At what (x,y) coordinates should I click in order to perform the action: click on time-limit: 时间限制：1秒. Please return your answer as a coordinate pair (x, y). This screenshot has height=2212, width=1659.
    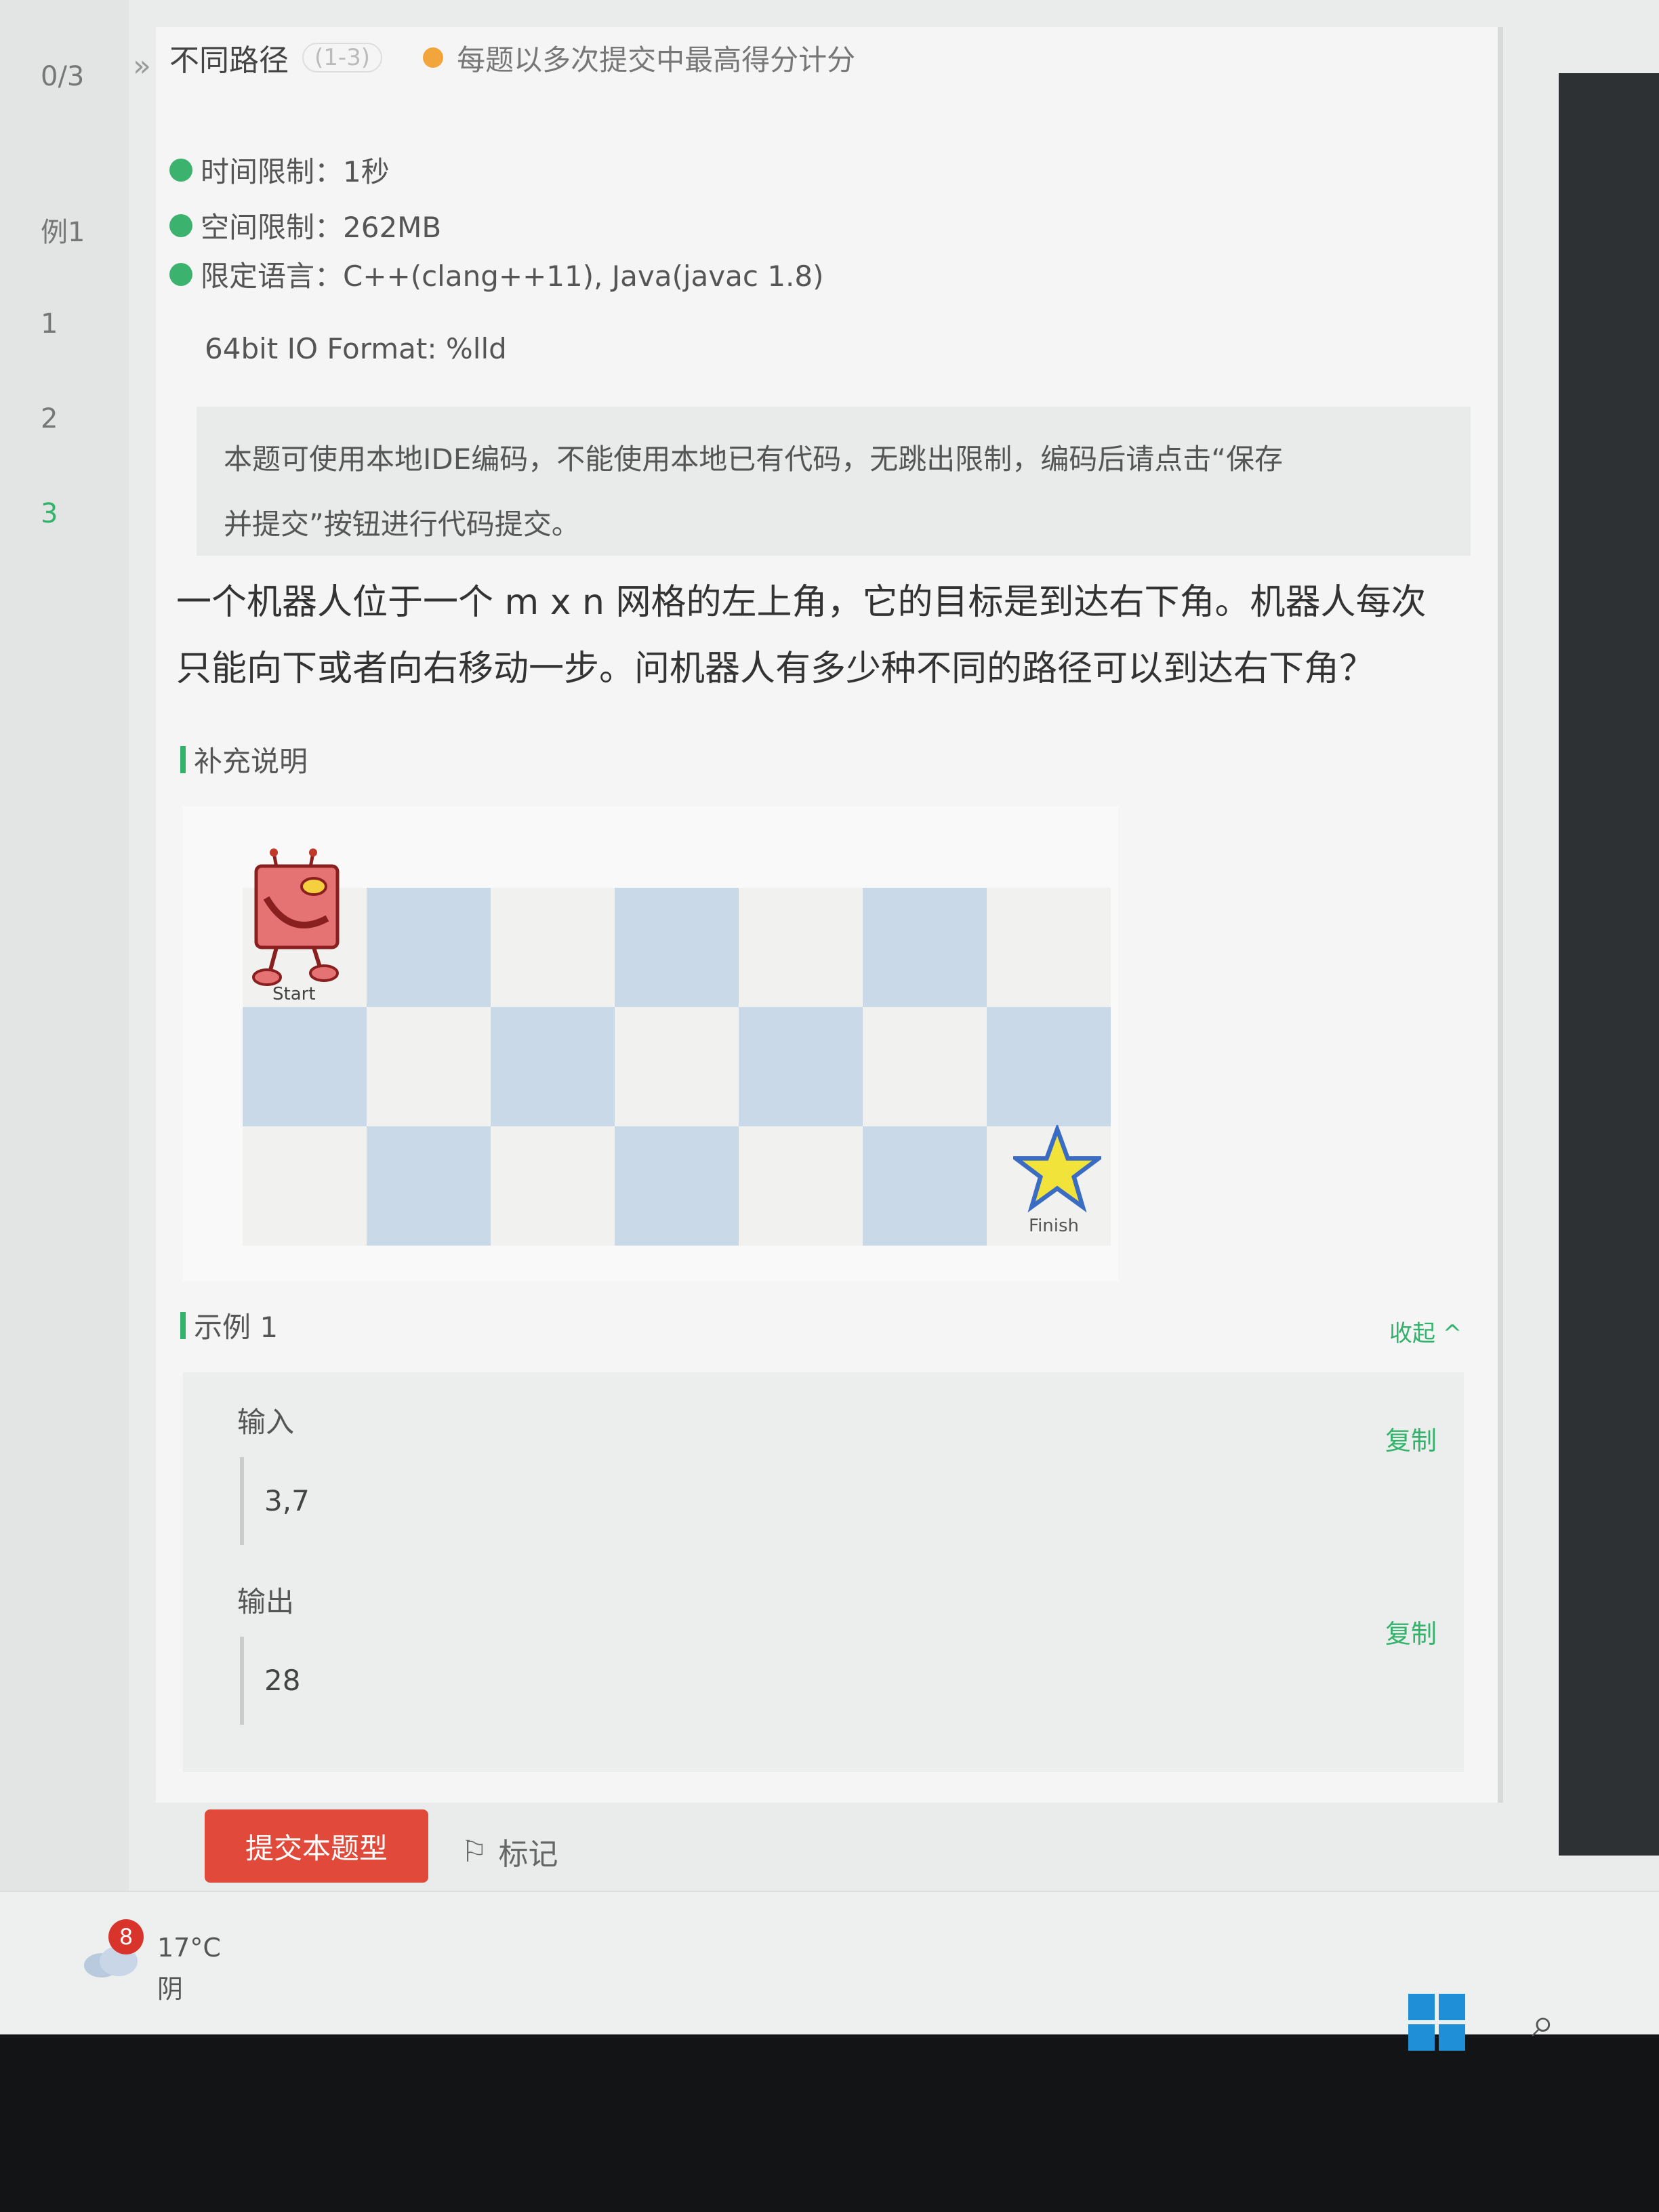
    Looking at the image, I should click on (279, 169).